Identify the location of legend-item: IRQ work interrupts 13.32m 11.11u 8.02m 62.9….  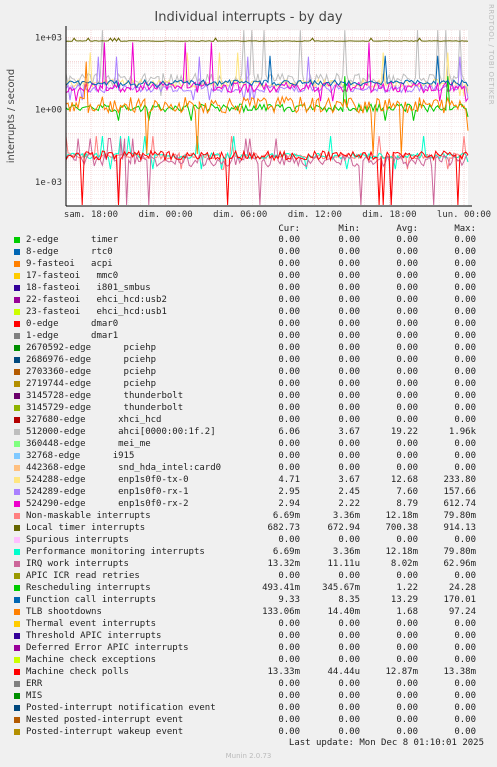
(249, 564).